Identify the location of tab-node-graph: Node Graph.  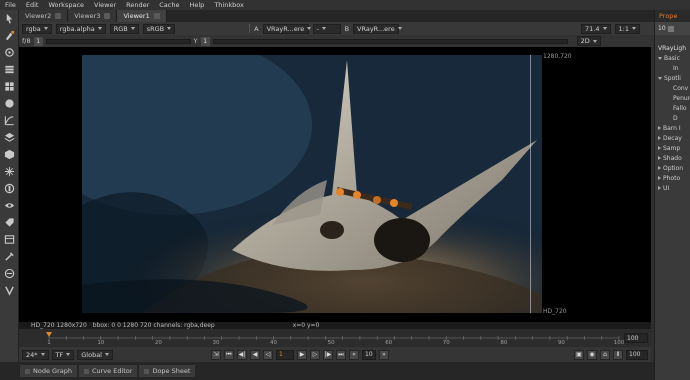
(48, 371).